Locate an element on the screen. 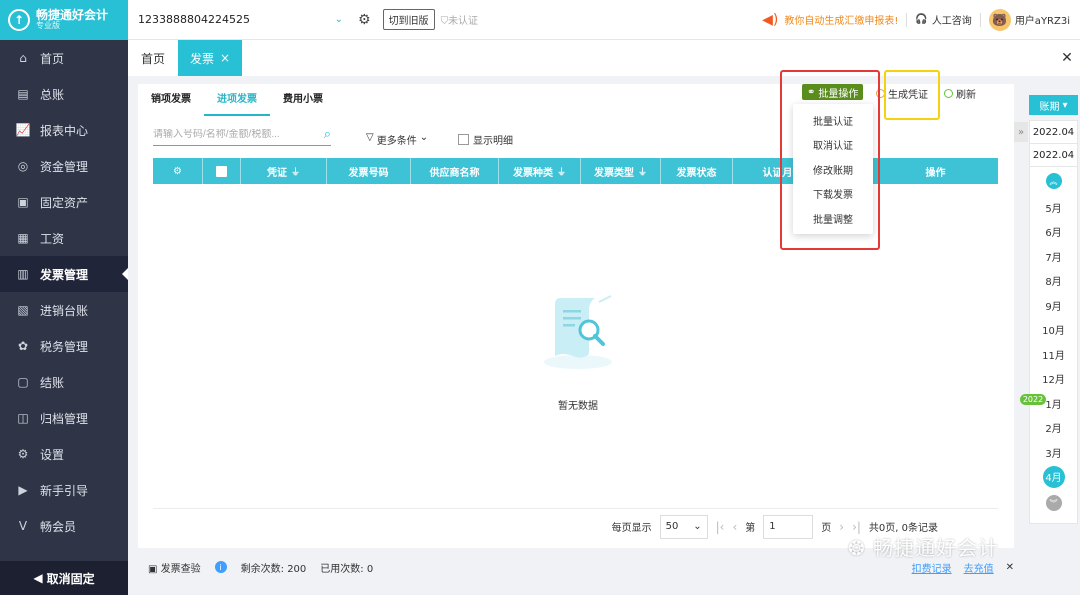 The image size is (1080, 595). archive-icon: ◫ is located at coordinates (23, 418).